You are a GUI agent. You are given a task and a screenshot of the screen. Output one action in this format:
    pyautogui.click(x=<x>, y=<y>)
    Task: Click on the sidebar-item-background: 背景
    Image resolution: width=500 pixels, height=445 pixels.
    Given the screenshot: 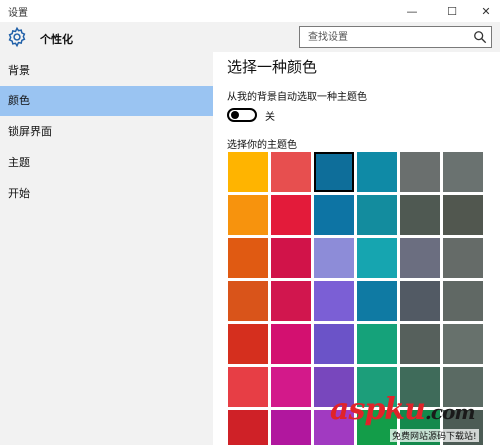 What is the action you would take?
    pyautogui.click(x=106, y=71)
    